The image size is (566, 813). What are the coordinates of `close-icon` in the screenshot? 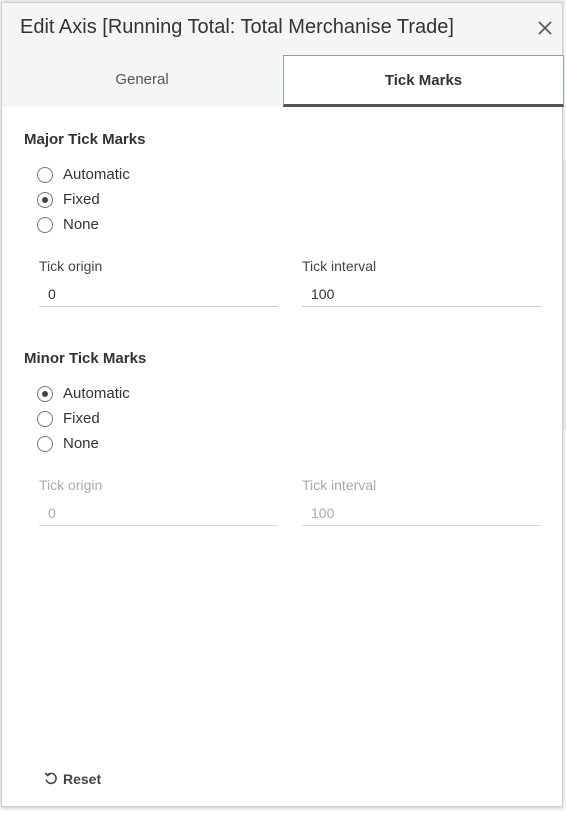 It's located at (545, 28).